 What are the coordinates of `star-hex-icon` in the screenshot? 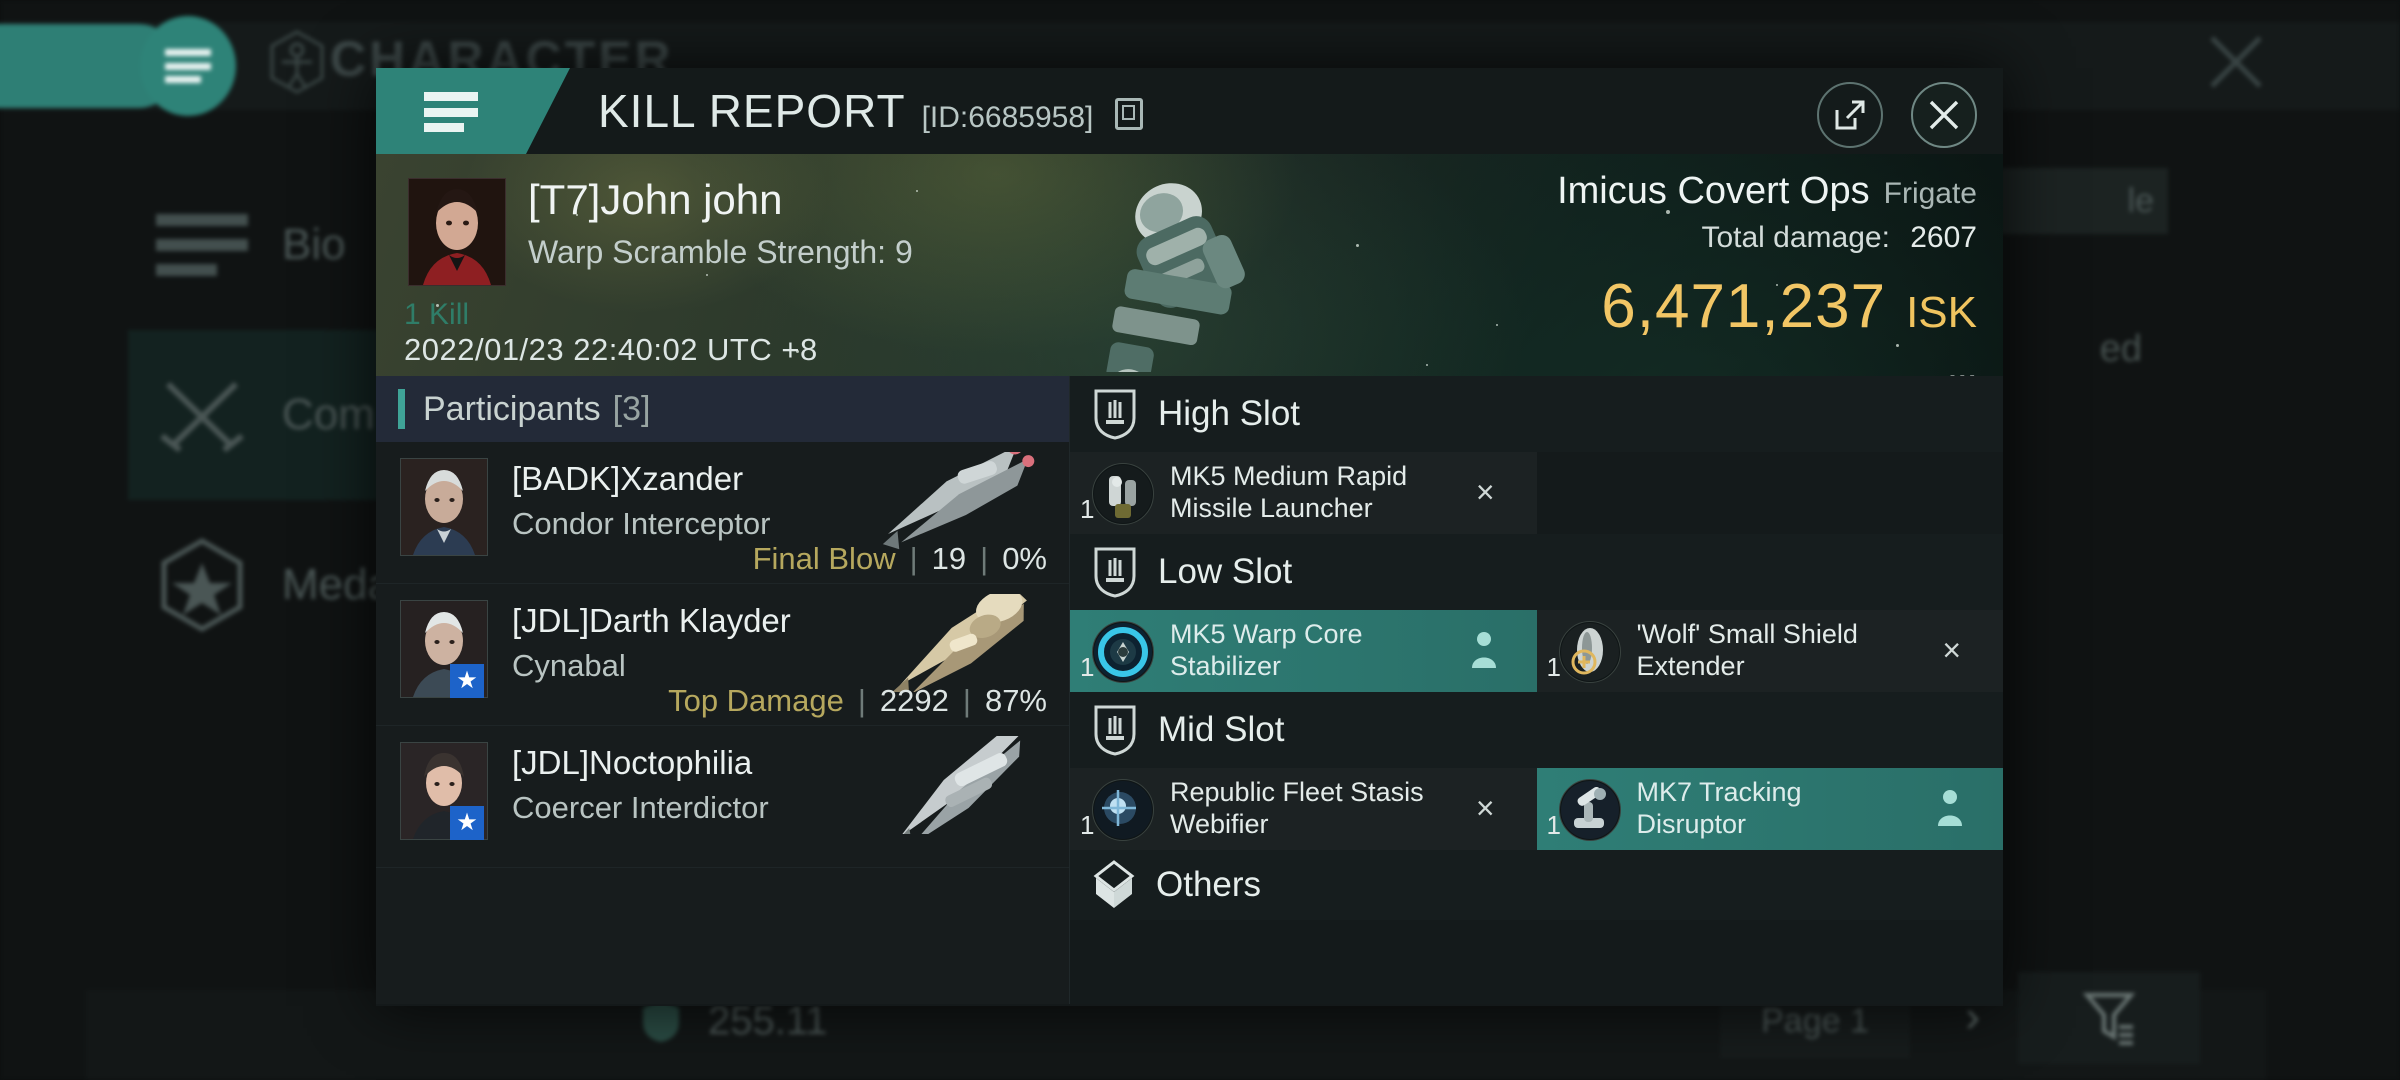 It's located at (202, 585).